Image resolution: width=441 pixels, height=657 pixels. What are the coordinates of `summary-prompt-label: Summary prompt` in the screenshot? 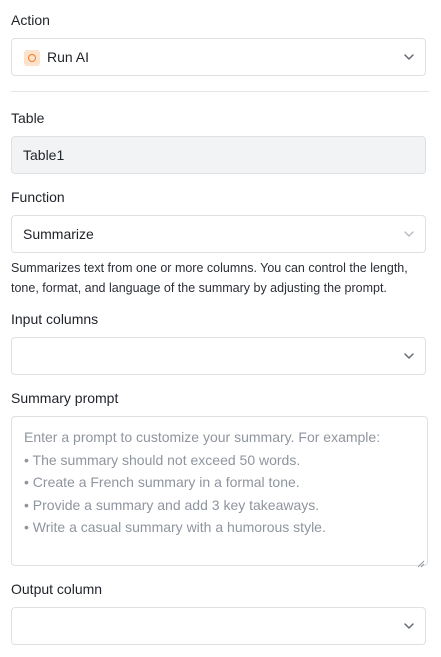 It's located at (65, 398).